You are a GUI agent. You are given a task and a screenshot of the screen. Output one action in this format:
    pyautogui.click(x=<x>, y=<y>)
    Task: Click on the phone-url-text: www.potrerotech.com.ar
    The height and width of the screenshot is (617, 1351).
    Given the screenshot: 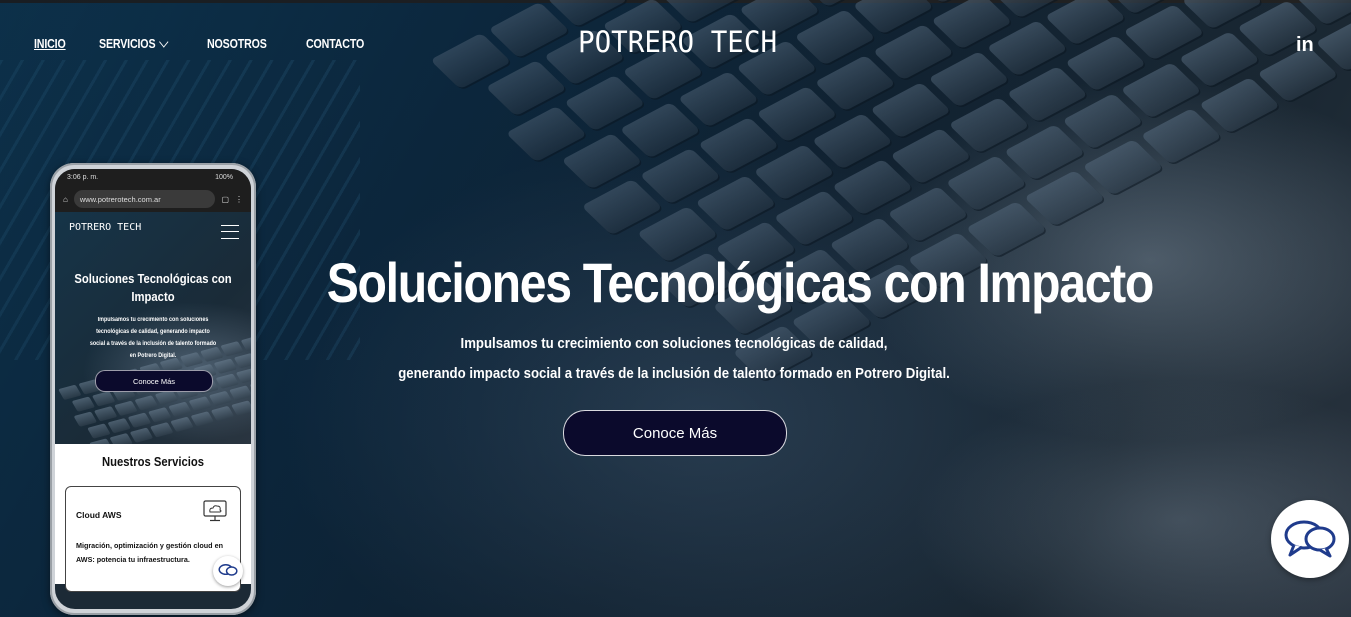 What is the action you would take?
    pyautogui.click(x=120, y=199)
    